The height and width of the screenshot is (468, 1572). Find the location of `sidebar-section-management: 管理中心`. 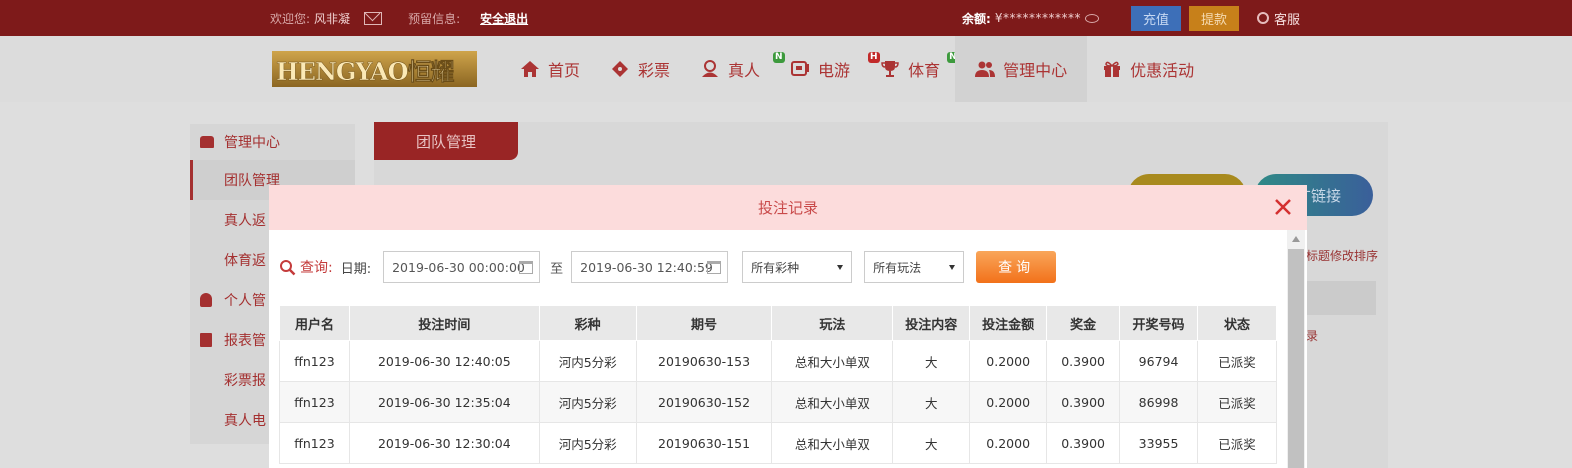

sidebar-section-management: 管理中心 is located at coordinates (272, 142).